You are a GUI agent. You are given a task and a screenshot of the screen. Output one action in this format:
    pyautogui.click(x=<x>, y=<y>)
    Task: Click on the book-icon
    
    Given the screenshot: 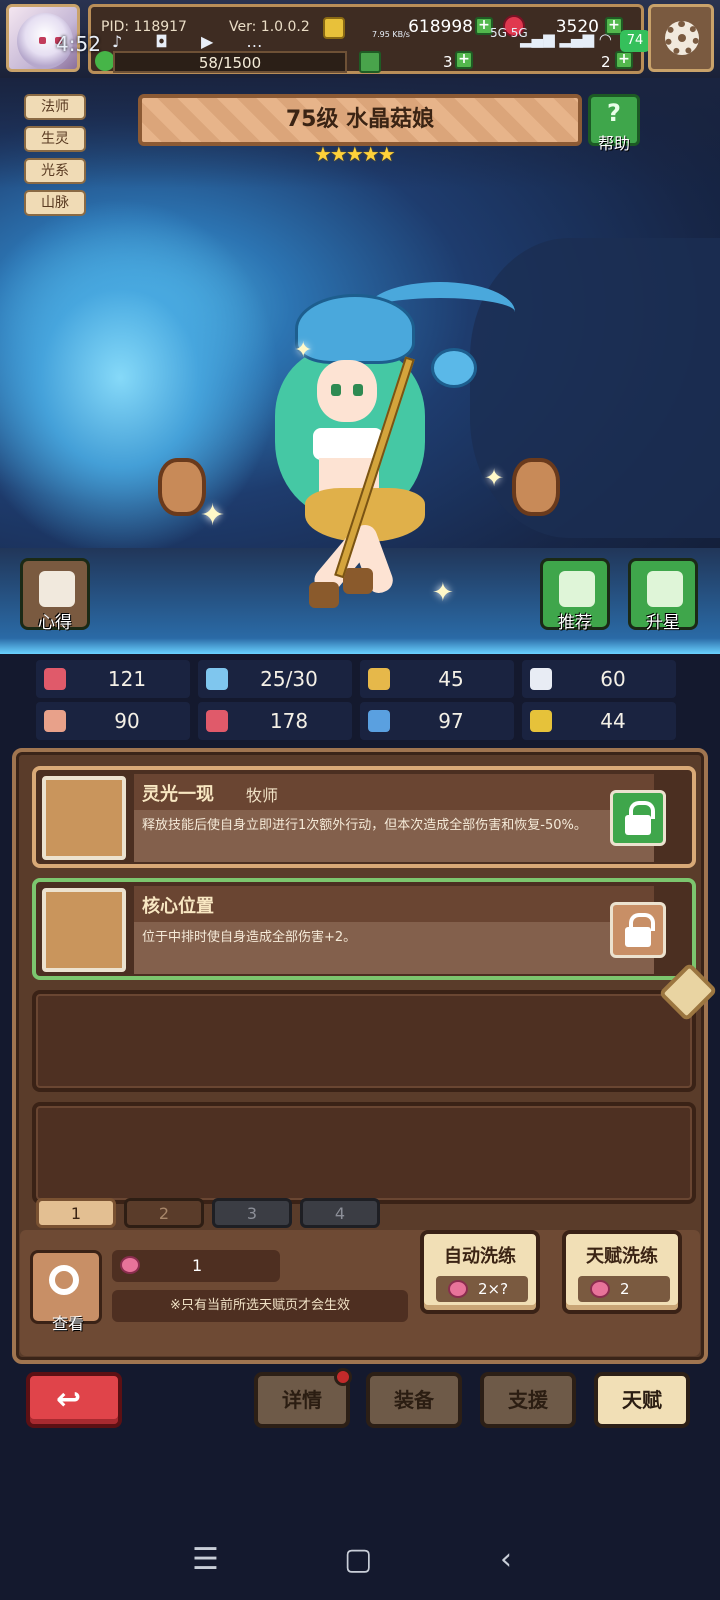 What is the action you would take?
    pyautogui.click(x=217, y=721)
    